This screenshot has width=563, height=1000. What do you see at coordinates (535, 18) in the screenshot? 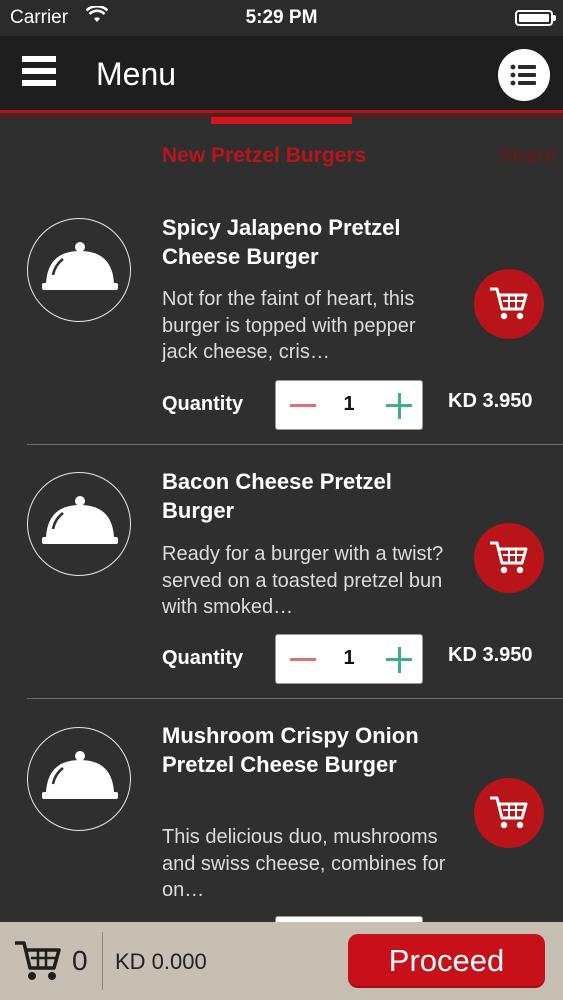
I see `battery-icon` at bounding box center [535, 18].